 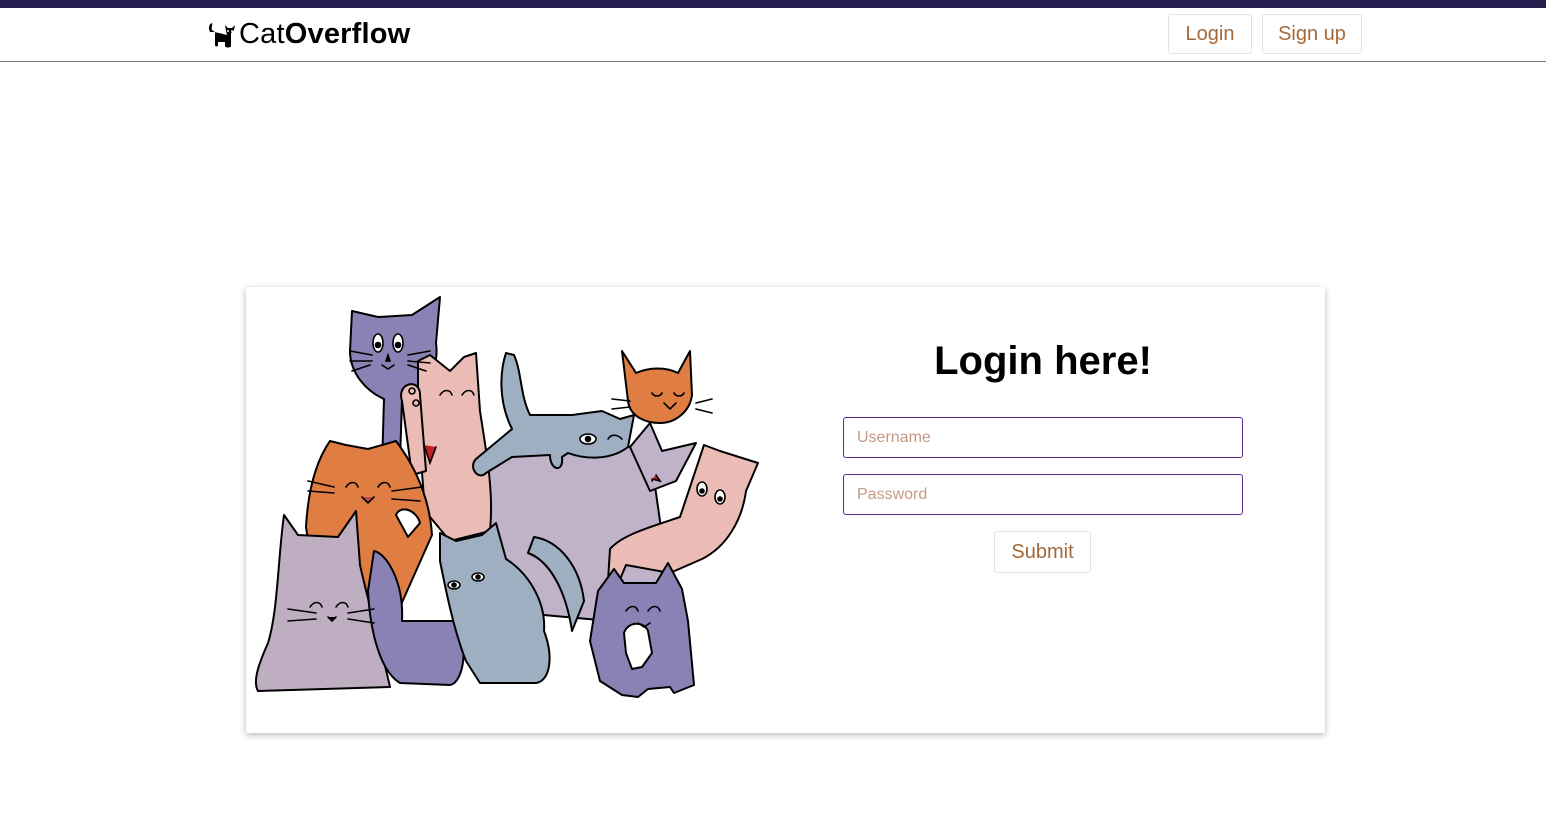 I want to click on password-input, so click(x=1043, y=494).